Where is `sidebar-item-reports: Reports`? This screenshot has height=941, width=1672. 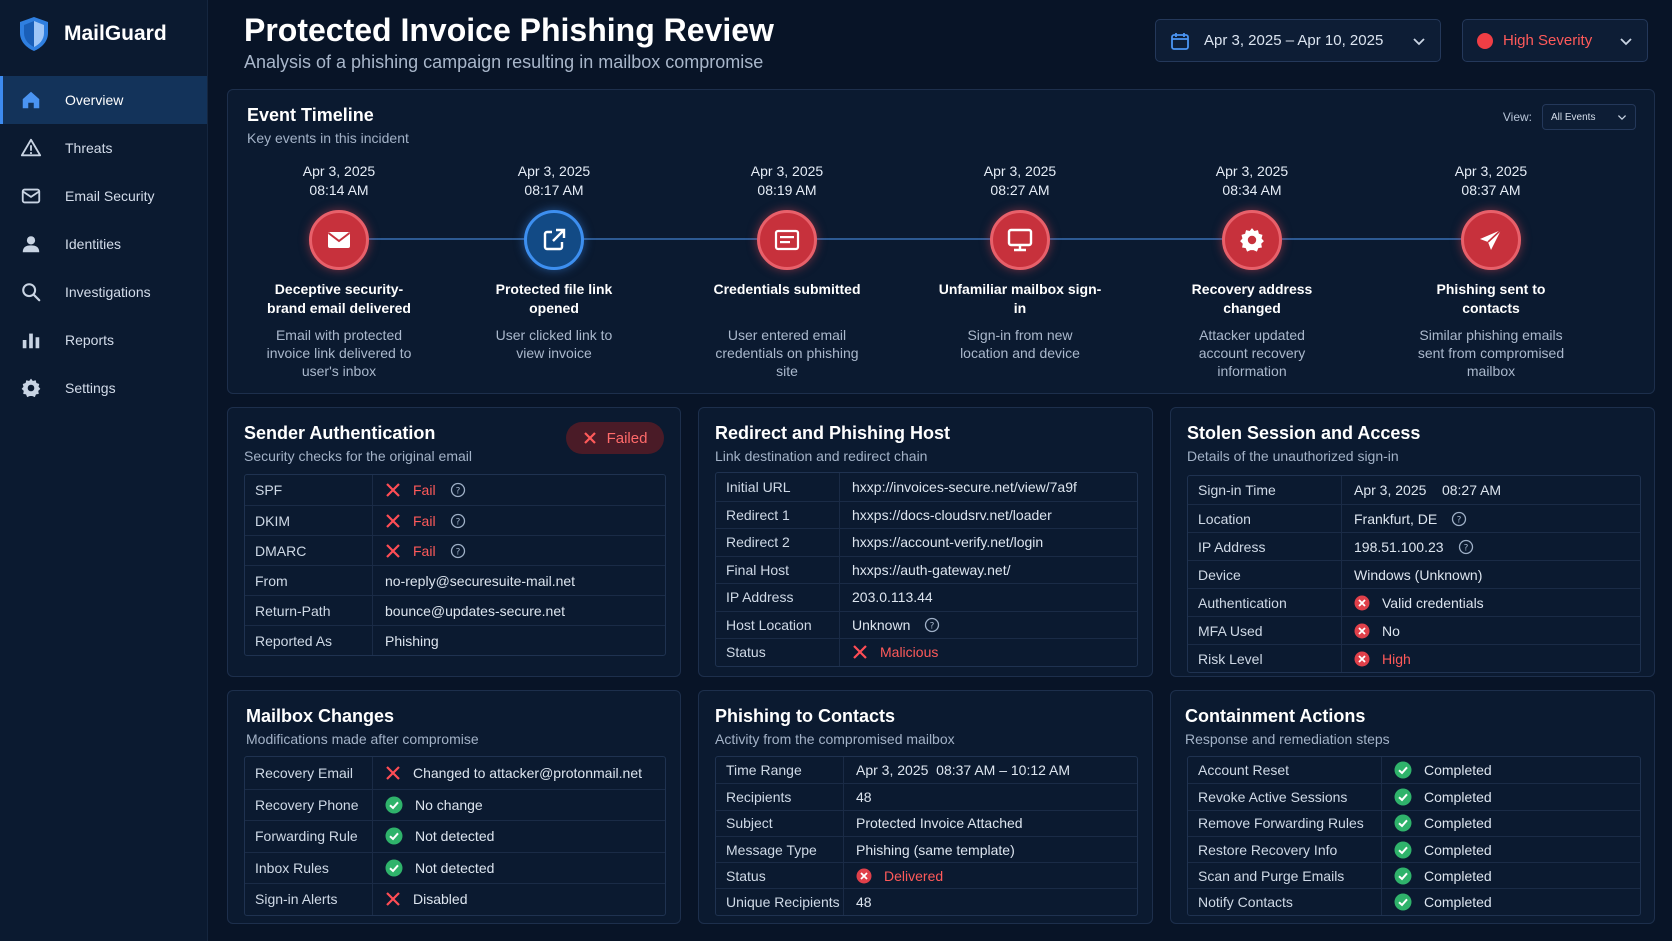
sidebar-item-reports: Reports is located at coordinates (103, 340).